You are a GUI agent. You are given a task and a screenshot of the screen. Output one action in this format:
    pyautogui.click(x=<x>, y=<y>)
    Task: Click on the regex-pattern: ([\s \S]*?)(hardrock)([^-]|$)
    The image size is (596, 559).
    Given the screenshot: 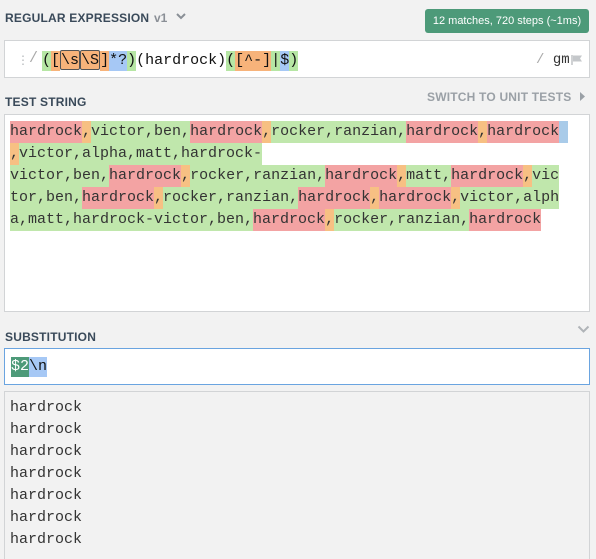 What is the action you would take?
    pyautogui.click(x=170, y=60)
    